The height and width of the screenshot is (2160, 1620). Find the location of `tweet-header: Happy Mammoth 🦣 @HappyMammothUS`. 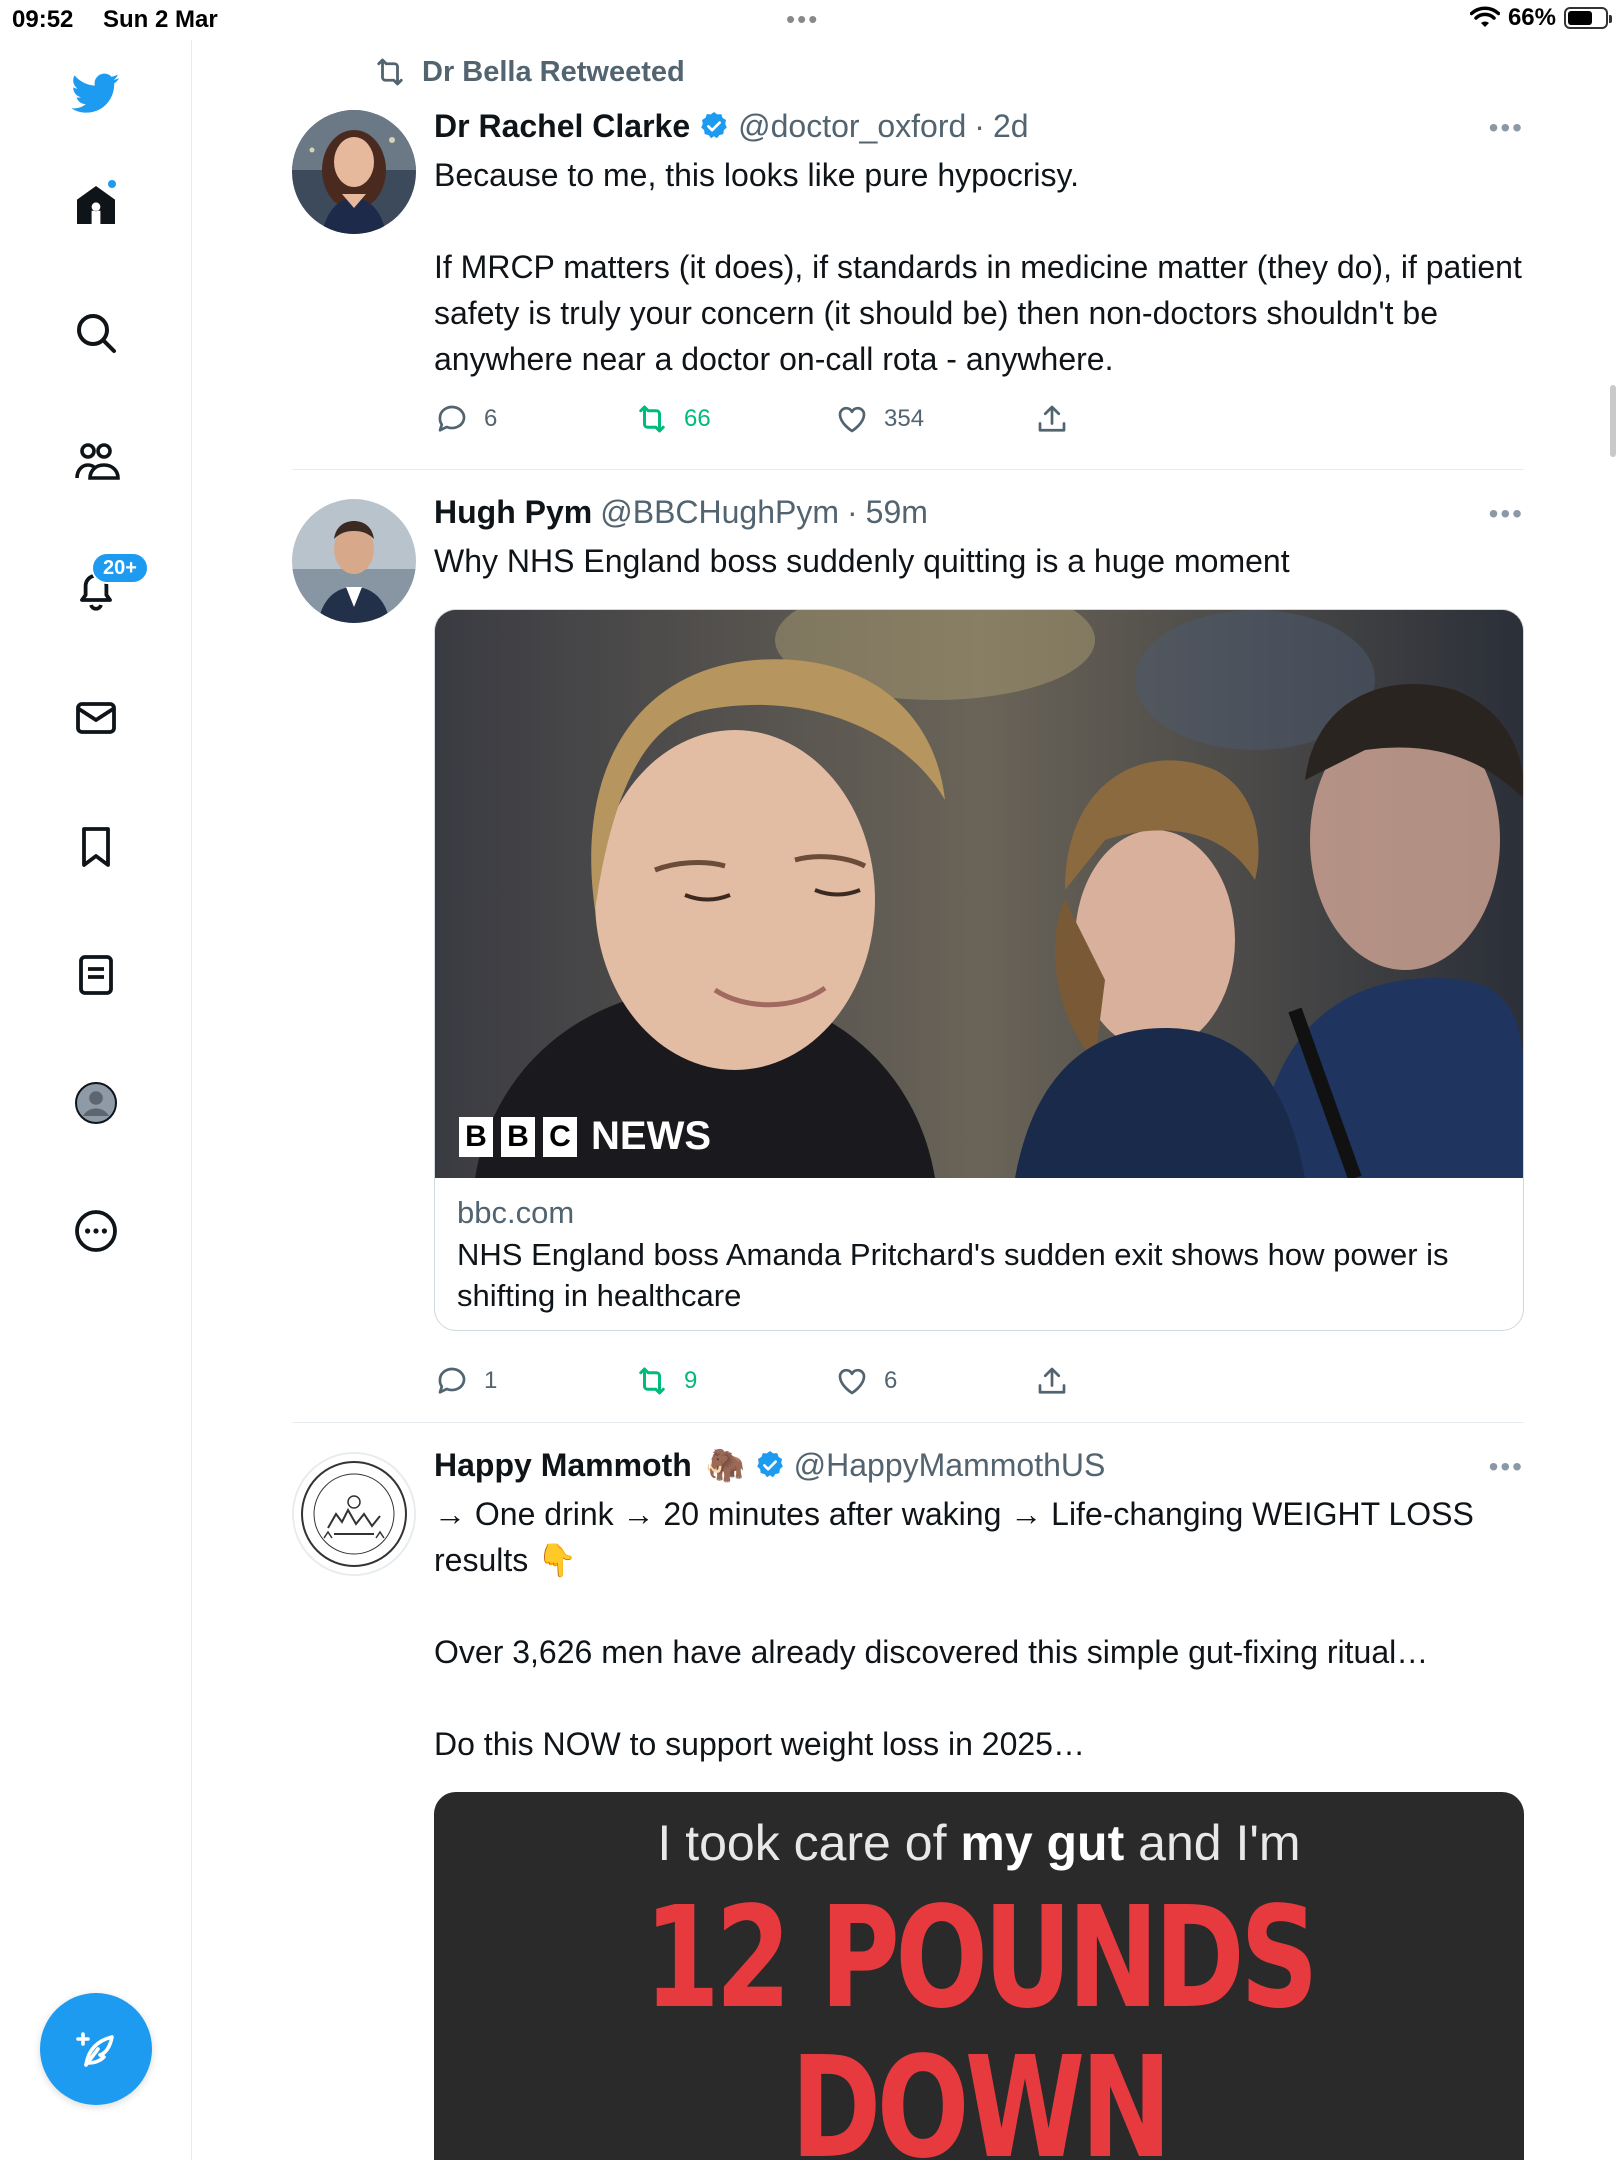

tweet-header: Happy Mammoth 🦣 @HappyMammothUS is located at coordinates (979, 1465).